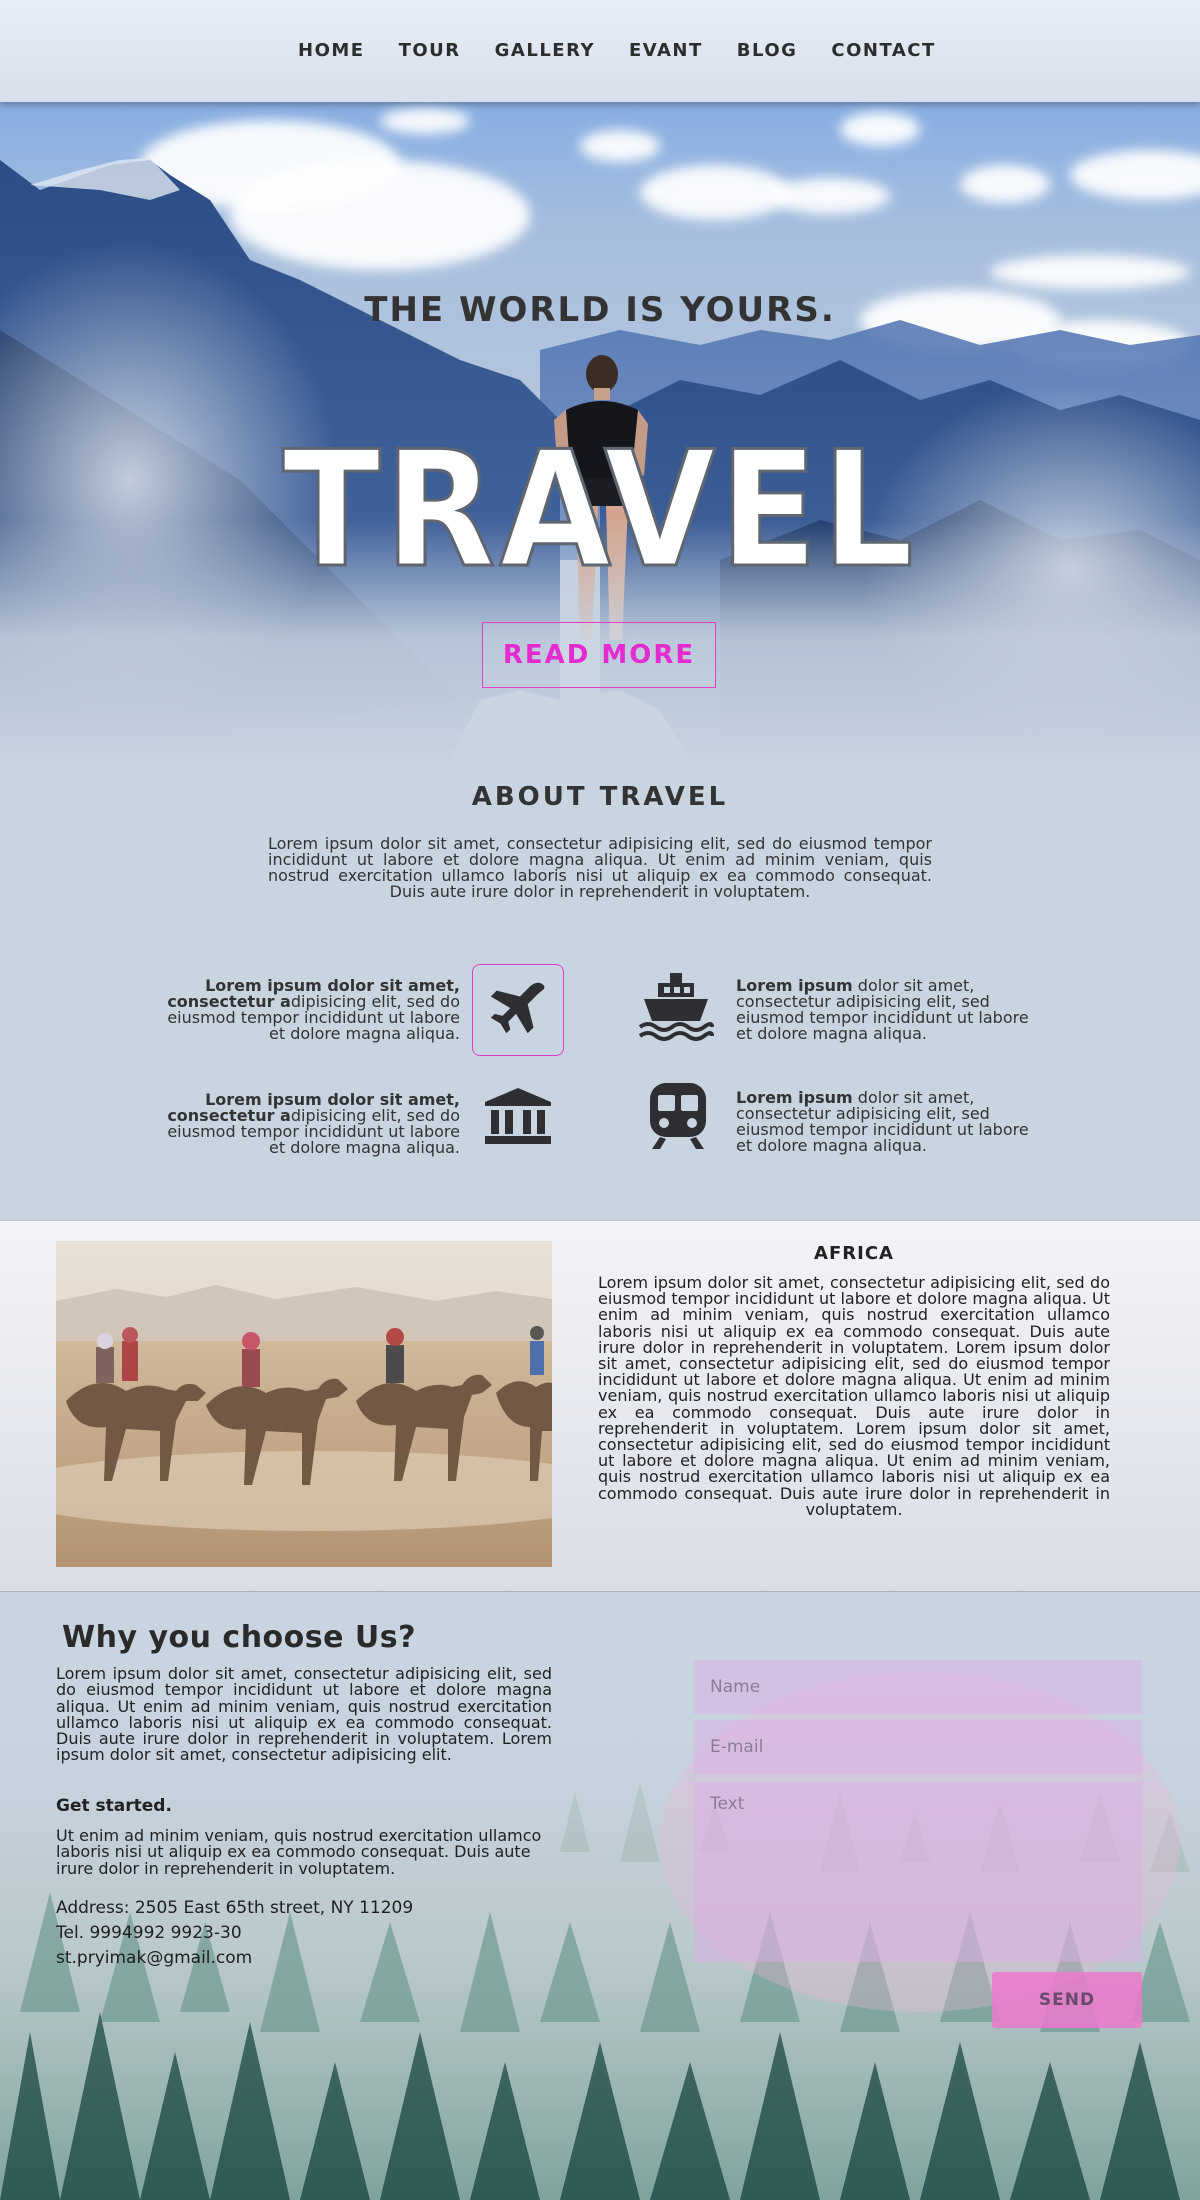 The width and height of the screenshot is (1200, 2200). What do you see at coordinates (600, 310) in the screenshot?
I see `hero-subtitle: THE WORLD IS YOURS.` at bounding box center [600, 310].